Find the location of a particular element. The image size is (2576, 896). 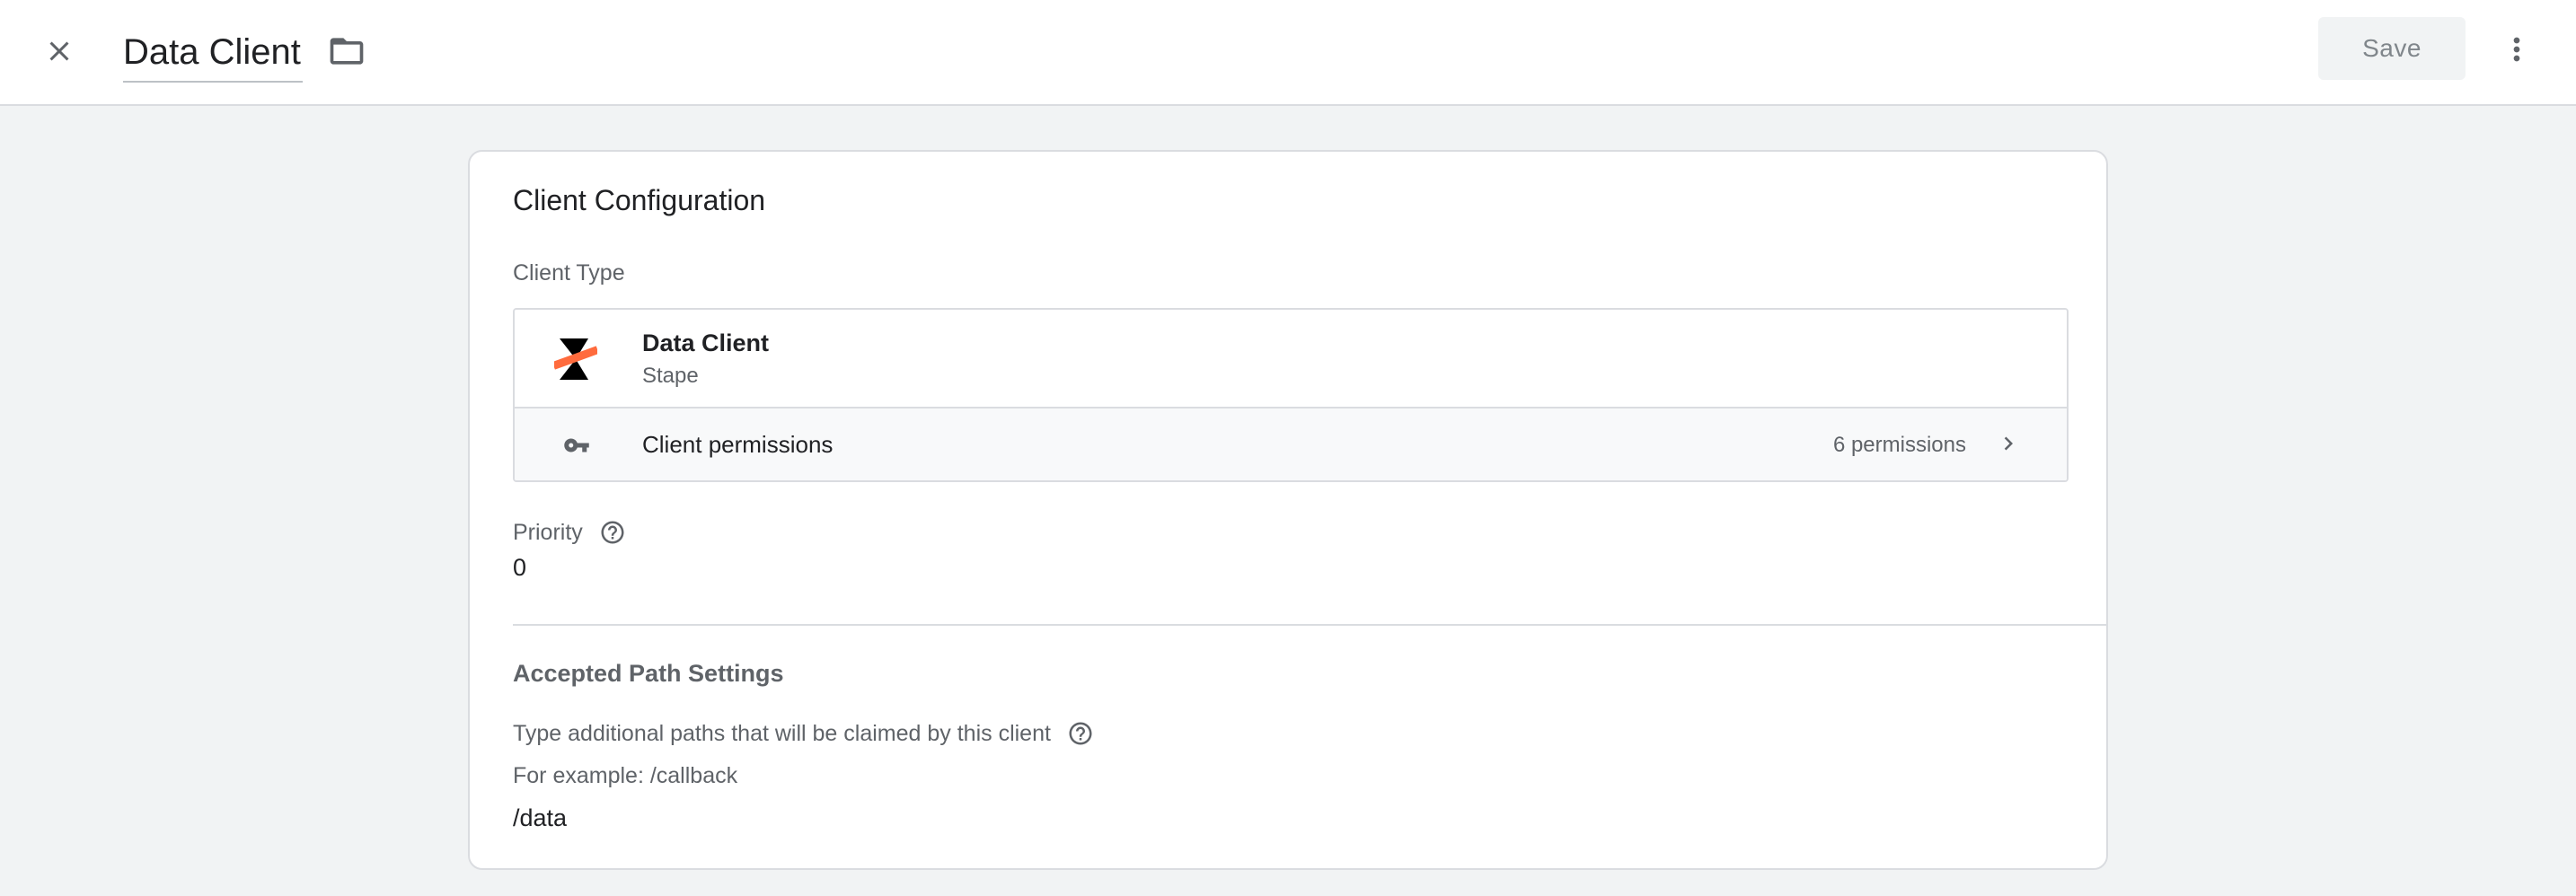

folder-icon is located at coordinates (347, 52).